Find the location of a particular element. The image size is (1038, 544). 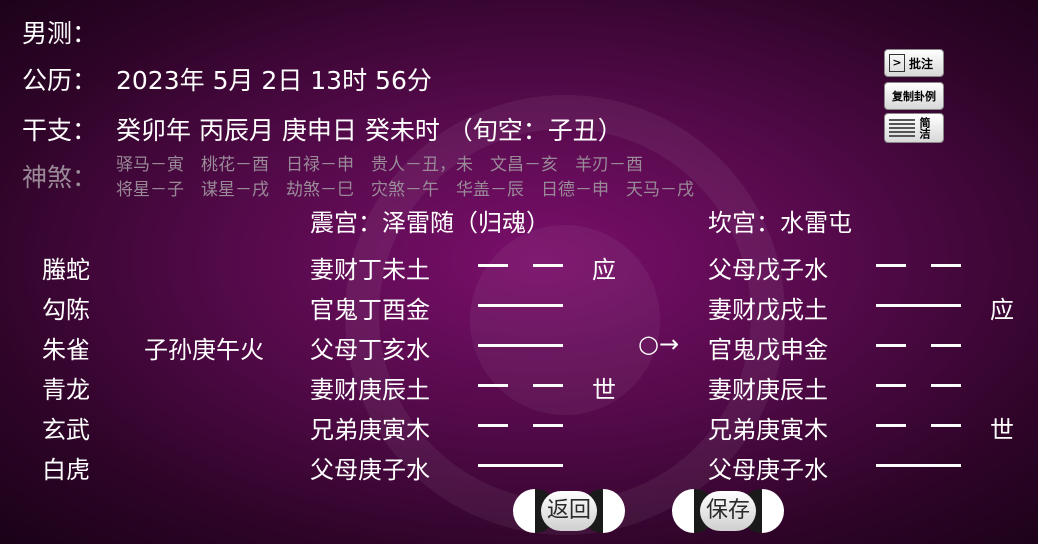

shensha-label: 神煞： is located at coordinates (60, 177).